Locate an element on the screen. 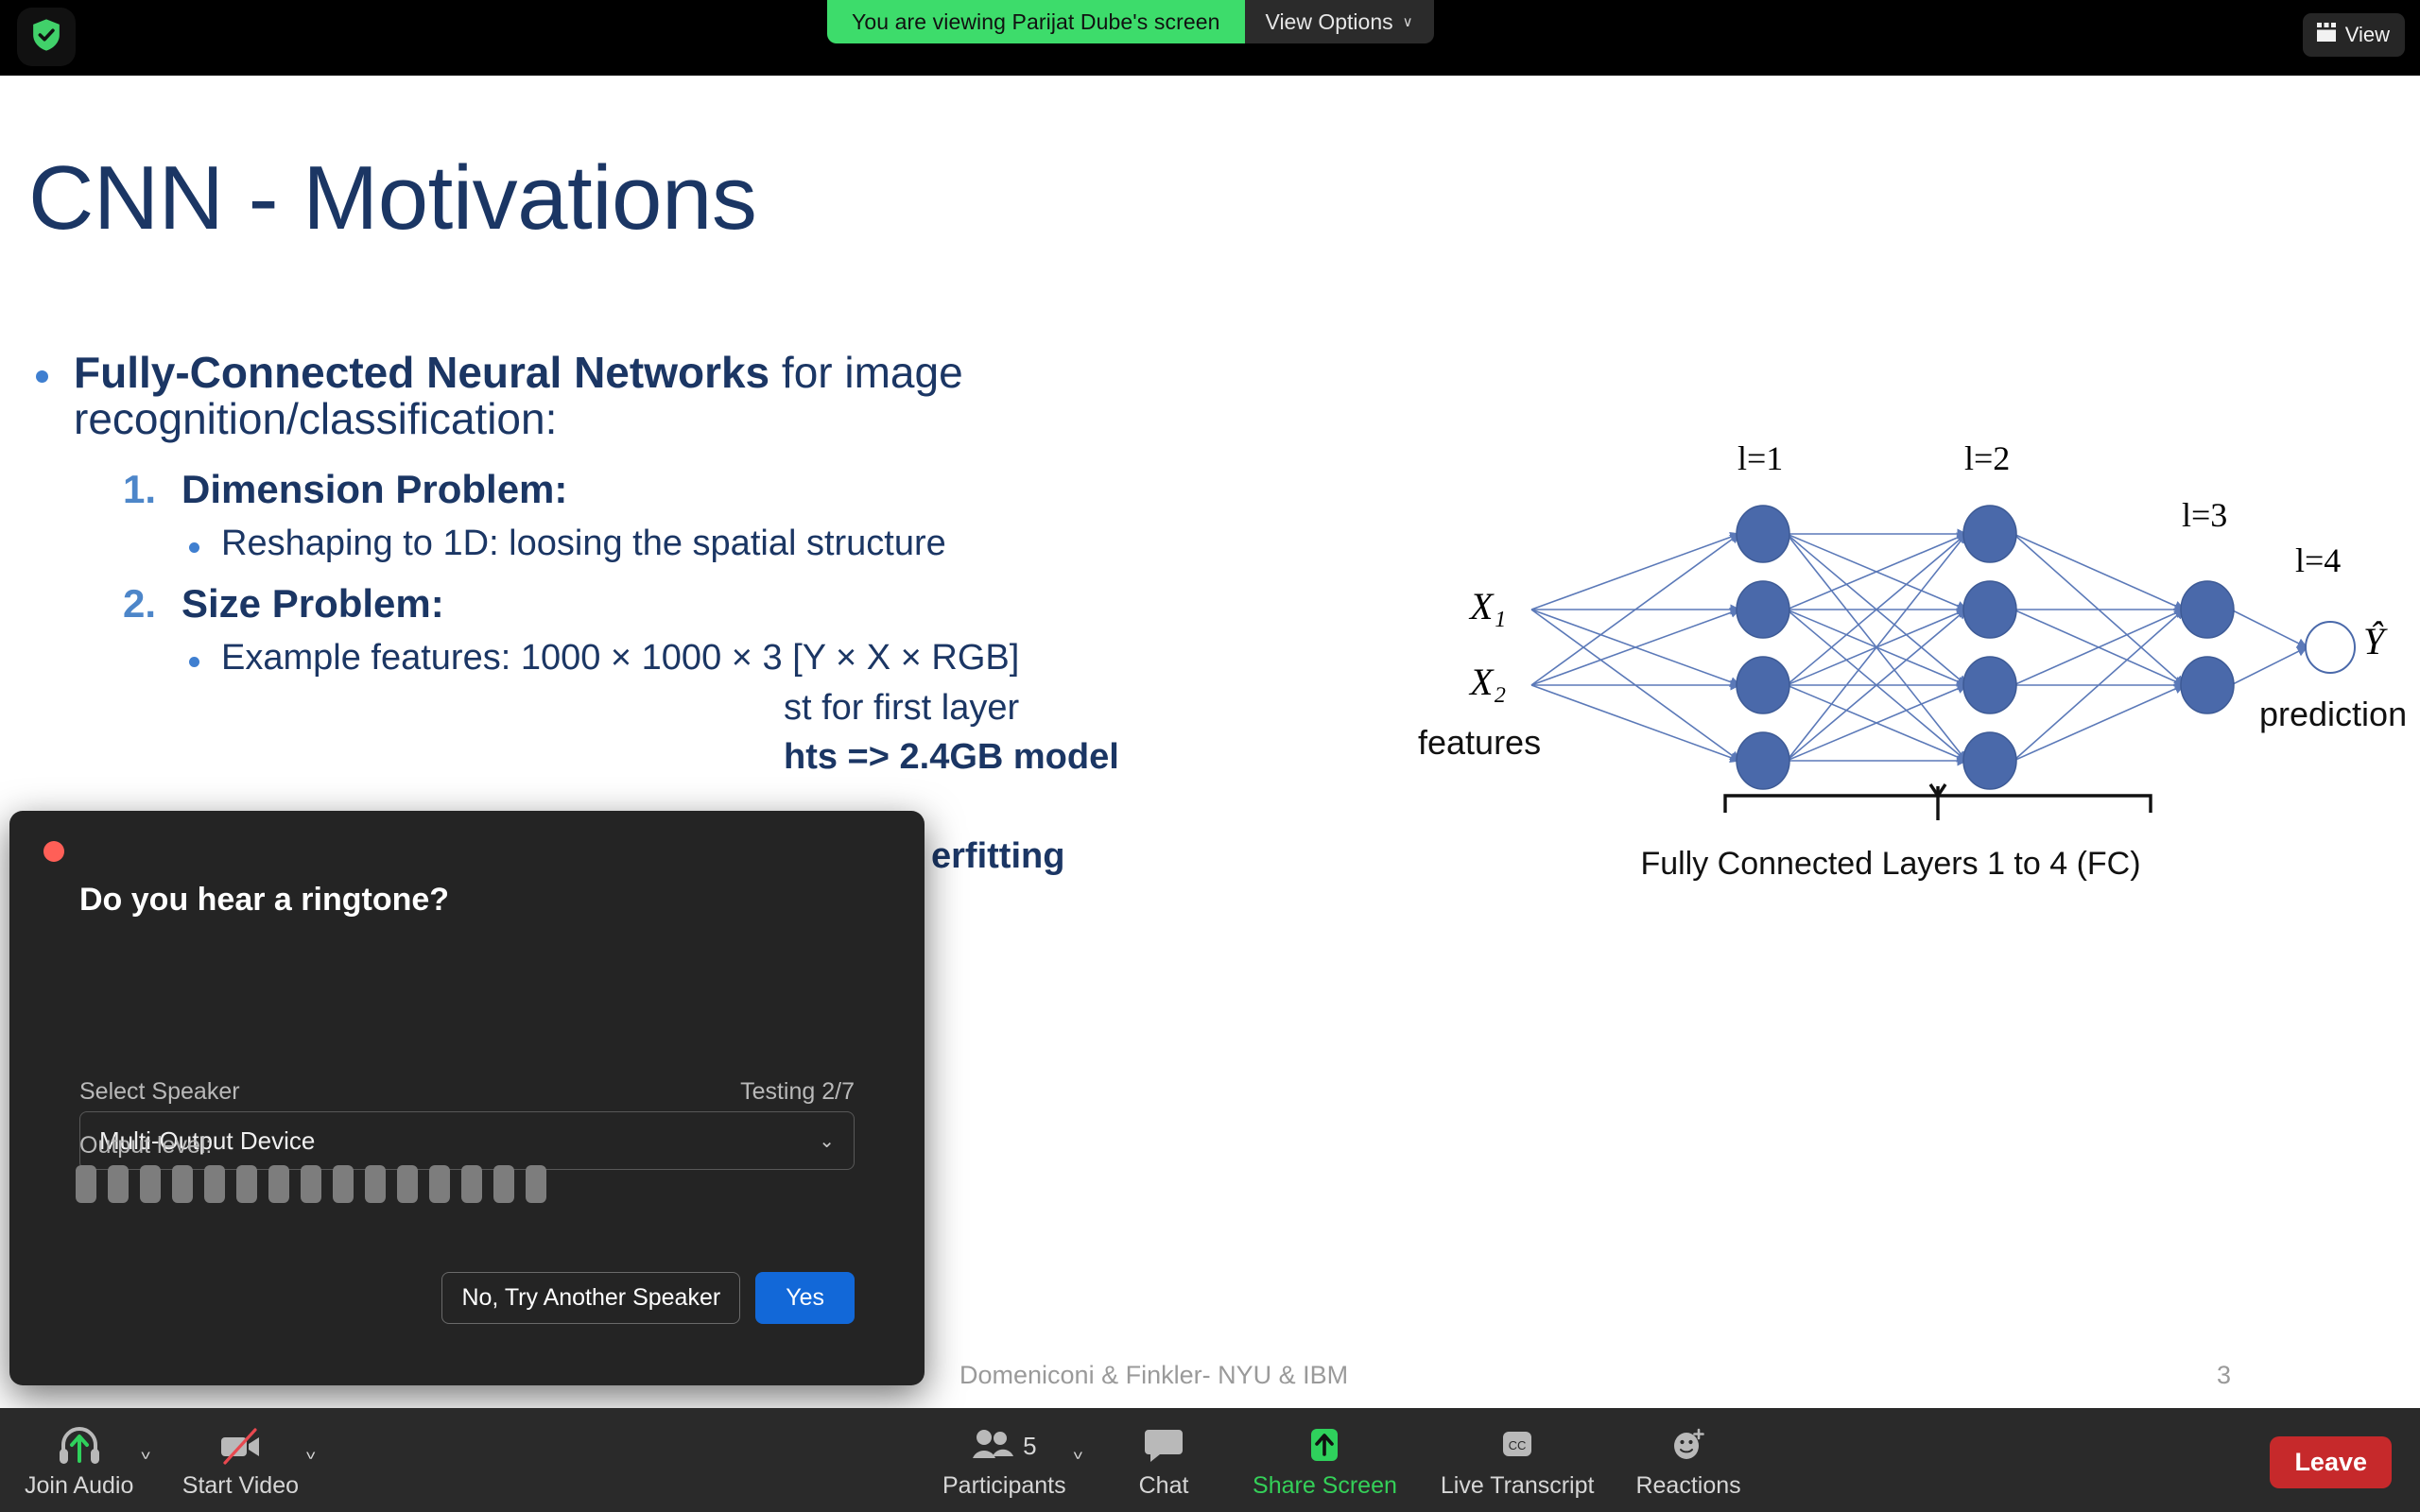 The width and height of the screenshot is (2420, 1512). layer-label-l2: l=2 is located at coordinates (1987, 458).